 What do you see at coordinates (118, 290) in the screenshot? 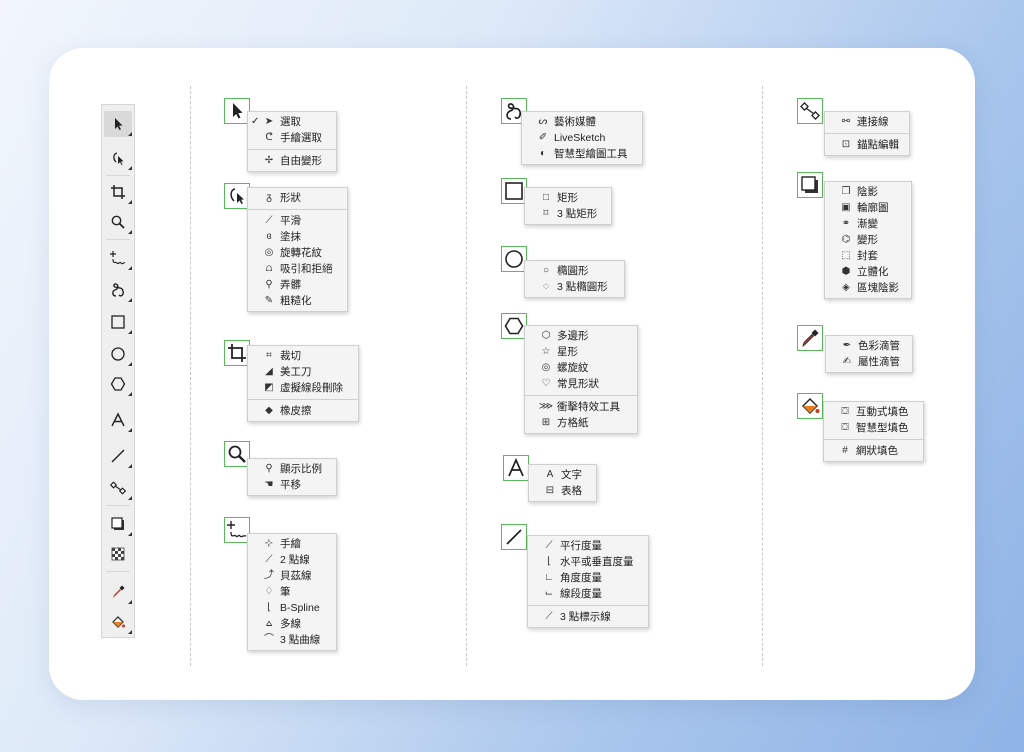
I see `artistic-media-tool-button` at bounding box center [118, 290].